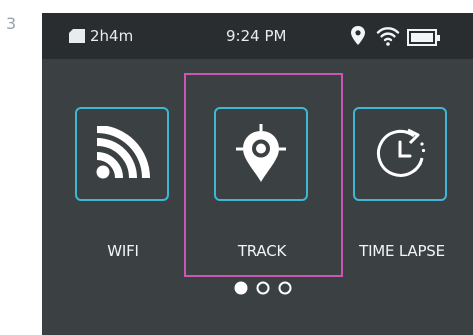  Describe the element at coordinates (358, 38) in the screenshot. I see `location-pin-icon` at that location.